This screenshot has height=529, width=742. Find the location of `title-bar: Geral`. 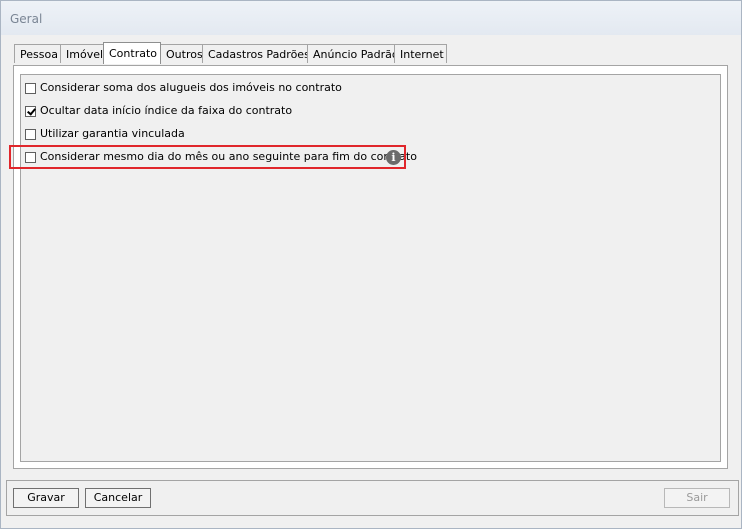

title-bar: Geral is located at coordinates (371, 18).